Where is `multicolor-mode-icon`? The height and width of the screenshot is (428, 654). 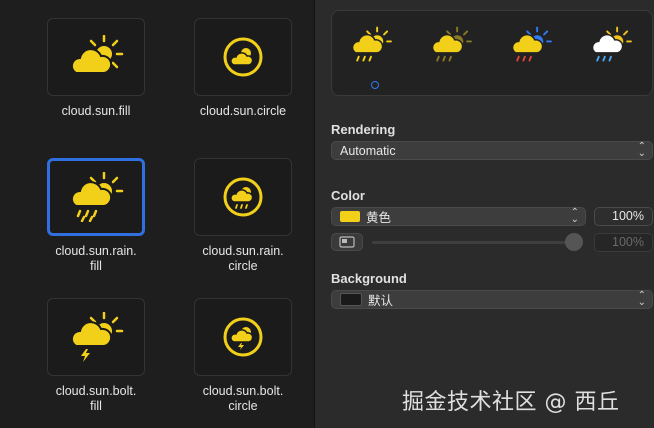 multicolor-mode-icon is located at coordinates (611, 46).